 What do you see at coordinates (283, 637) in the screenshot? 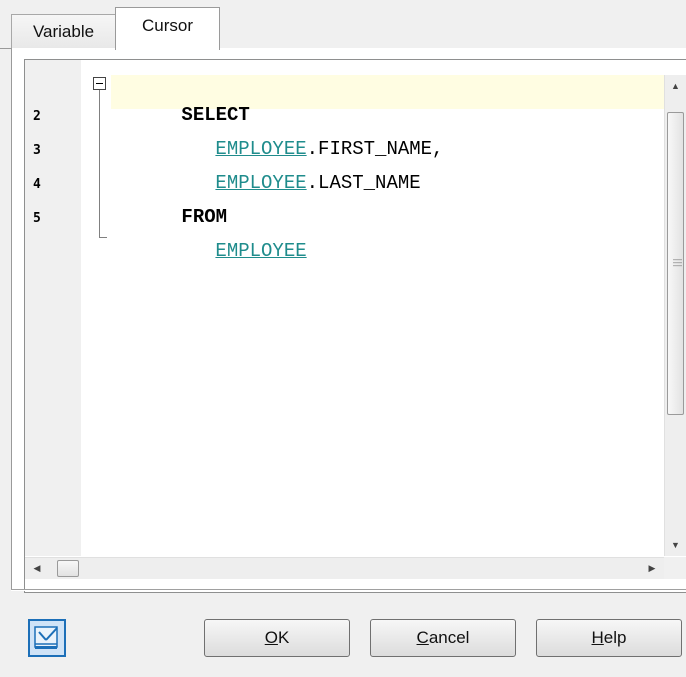
I see `ok-label-rest: K` at bounding box center [283, 637].